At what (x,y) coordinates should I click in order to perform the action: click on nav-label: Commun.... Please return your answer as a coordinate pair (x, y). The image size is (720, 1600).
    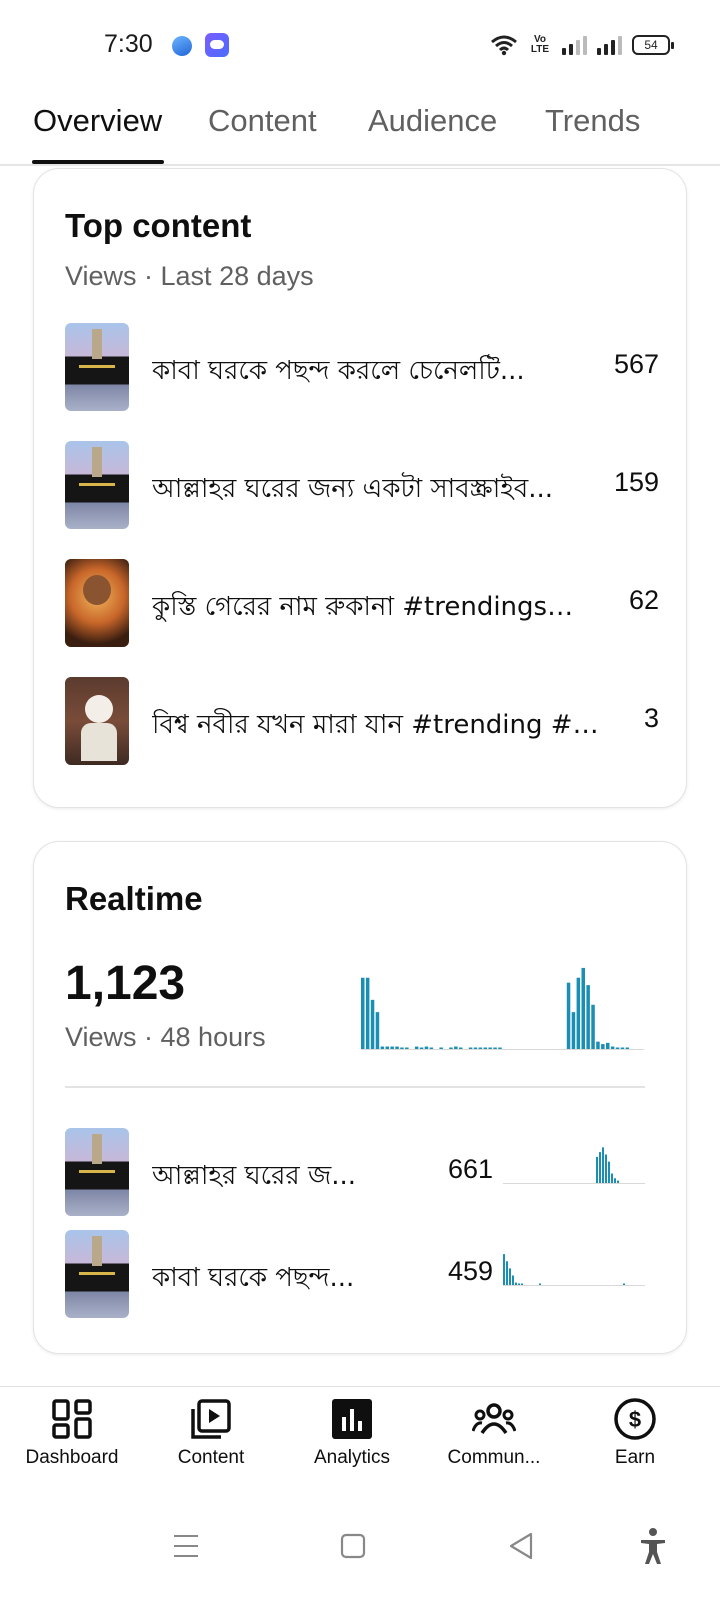
    Looking at the image, I should click on (494, 1457).